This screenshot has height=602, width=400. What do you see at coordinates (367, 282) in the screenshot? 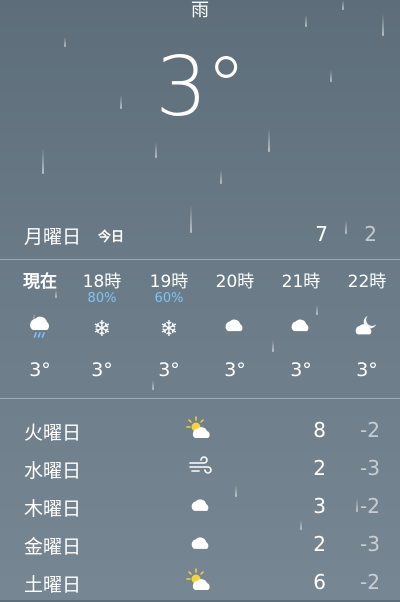
I see `hour-time: 22時` at bounding box center [367, 282].